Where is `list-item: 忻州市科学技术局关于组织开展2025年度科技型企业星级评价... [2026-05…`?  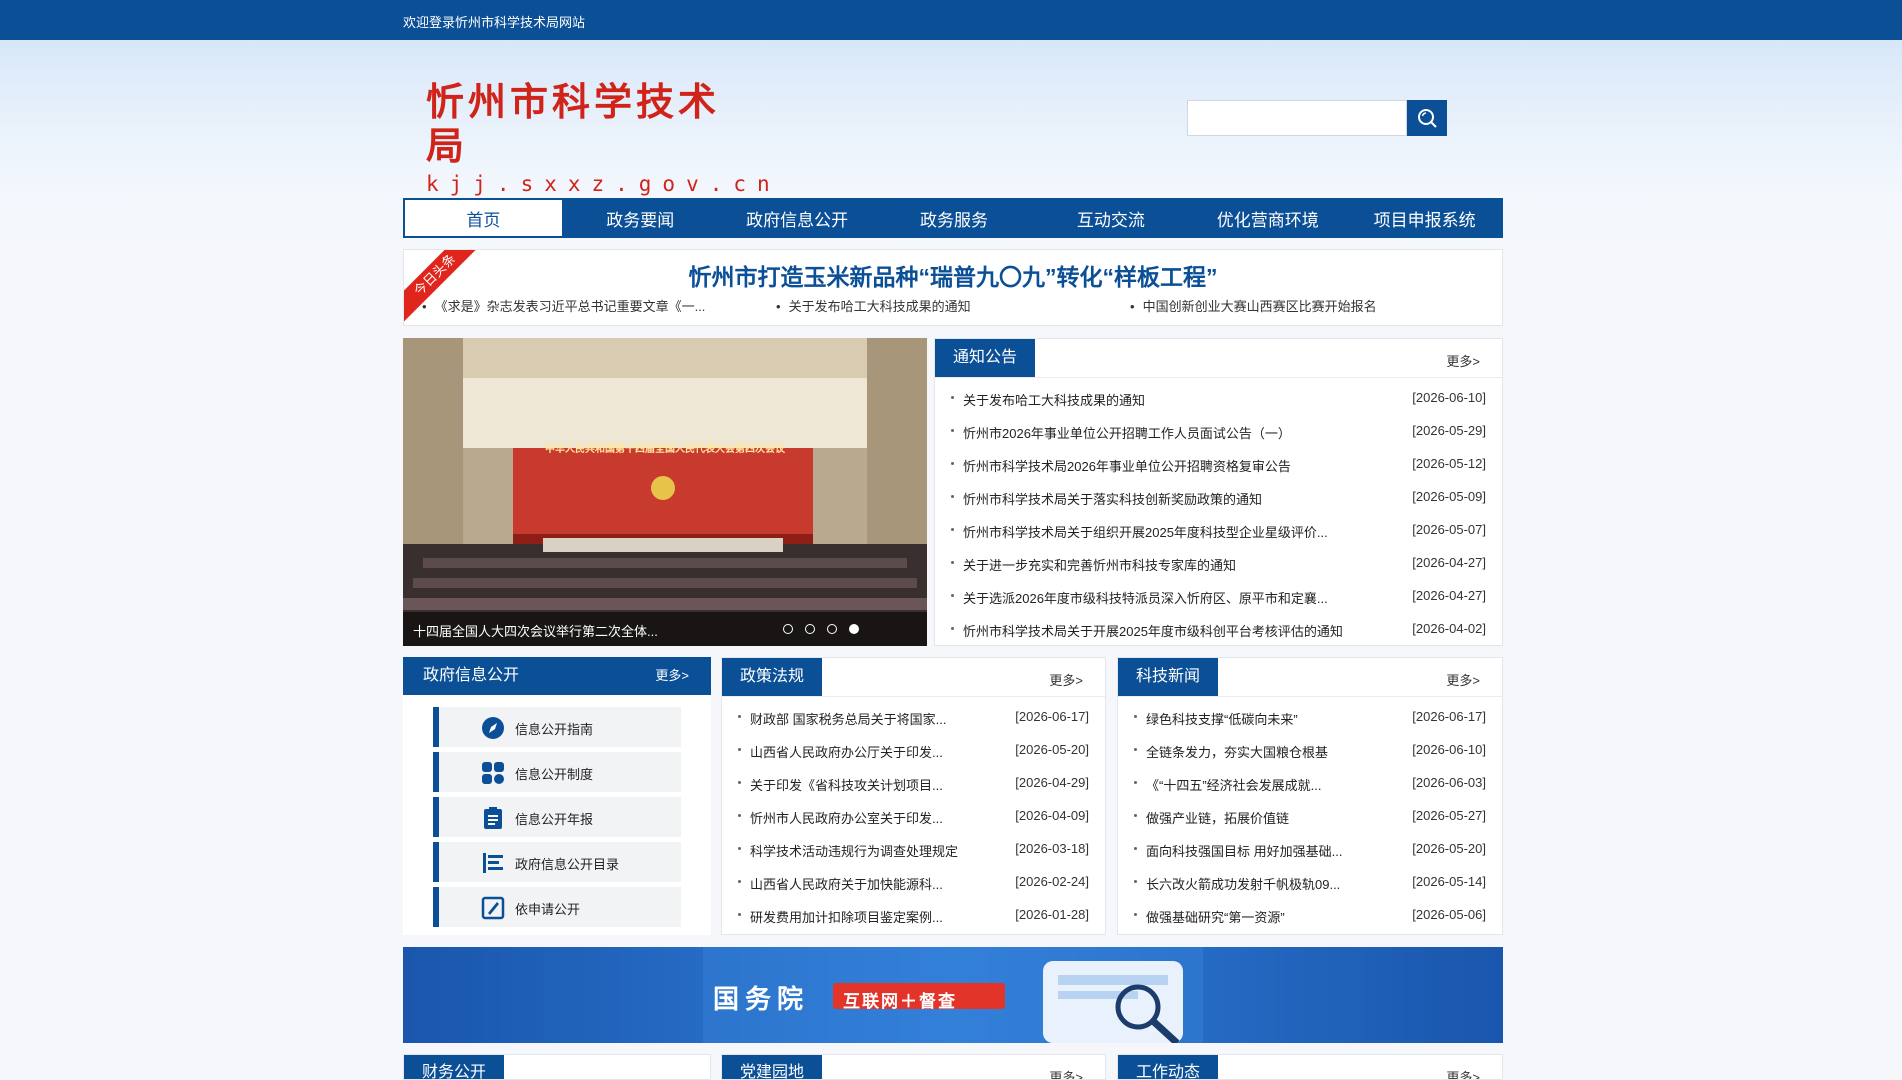 list-item: 忻州市科学技术局关于组织开展2025年度科技型企业星级评价... [2026-05… is located at coordinates (1218, 530).